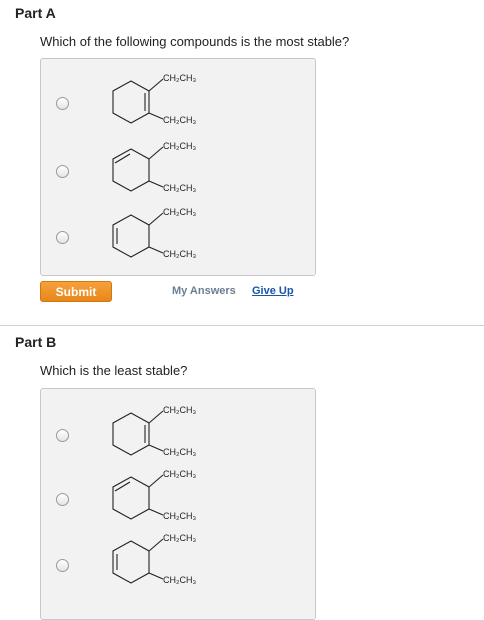 This screenshot has width=484, height=620. I want to click on part-a-choice-1: CH₂CH₃ CH₂CH₃, so click(178, 102).